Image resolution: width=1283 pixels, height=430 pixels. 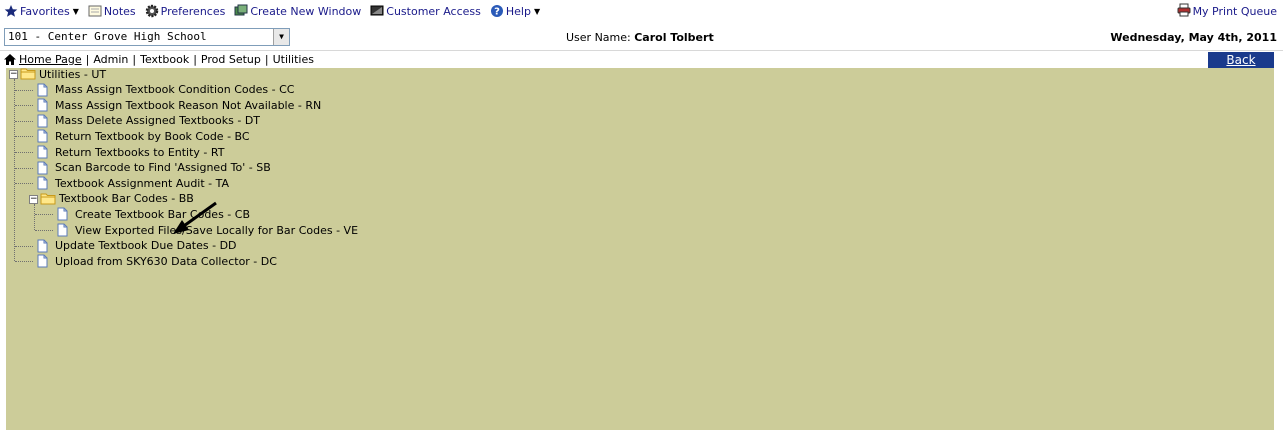 I want to click on home-icon, so click(x=10, y=59).